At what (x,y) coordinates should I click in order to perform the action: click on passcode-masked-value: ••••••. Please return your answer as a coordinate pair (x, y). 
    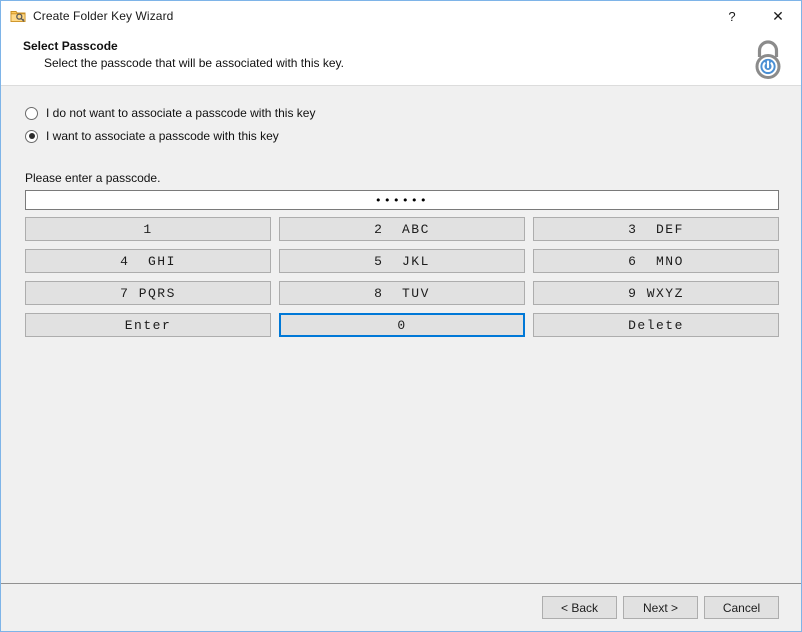
    Looking at the image, I should click on (402, 200).